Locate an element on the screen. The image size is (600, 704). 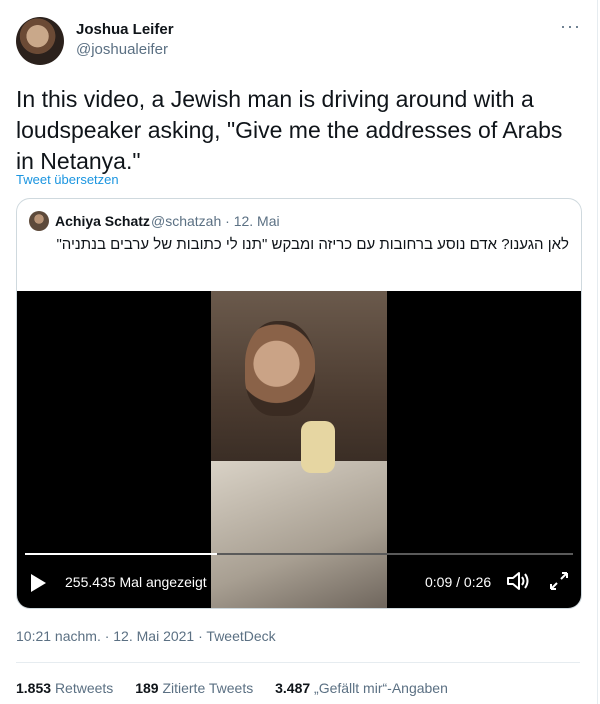
quote-date: · 12. Mai is located at coordinates (252, 221).